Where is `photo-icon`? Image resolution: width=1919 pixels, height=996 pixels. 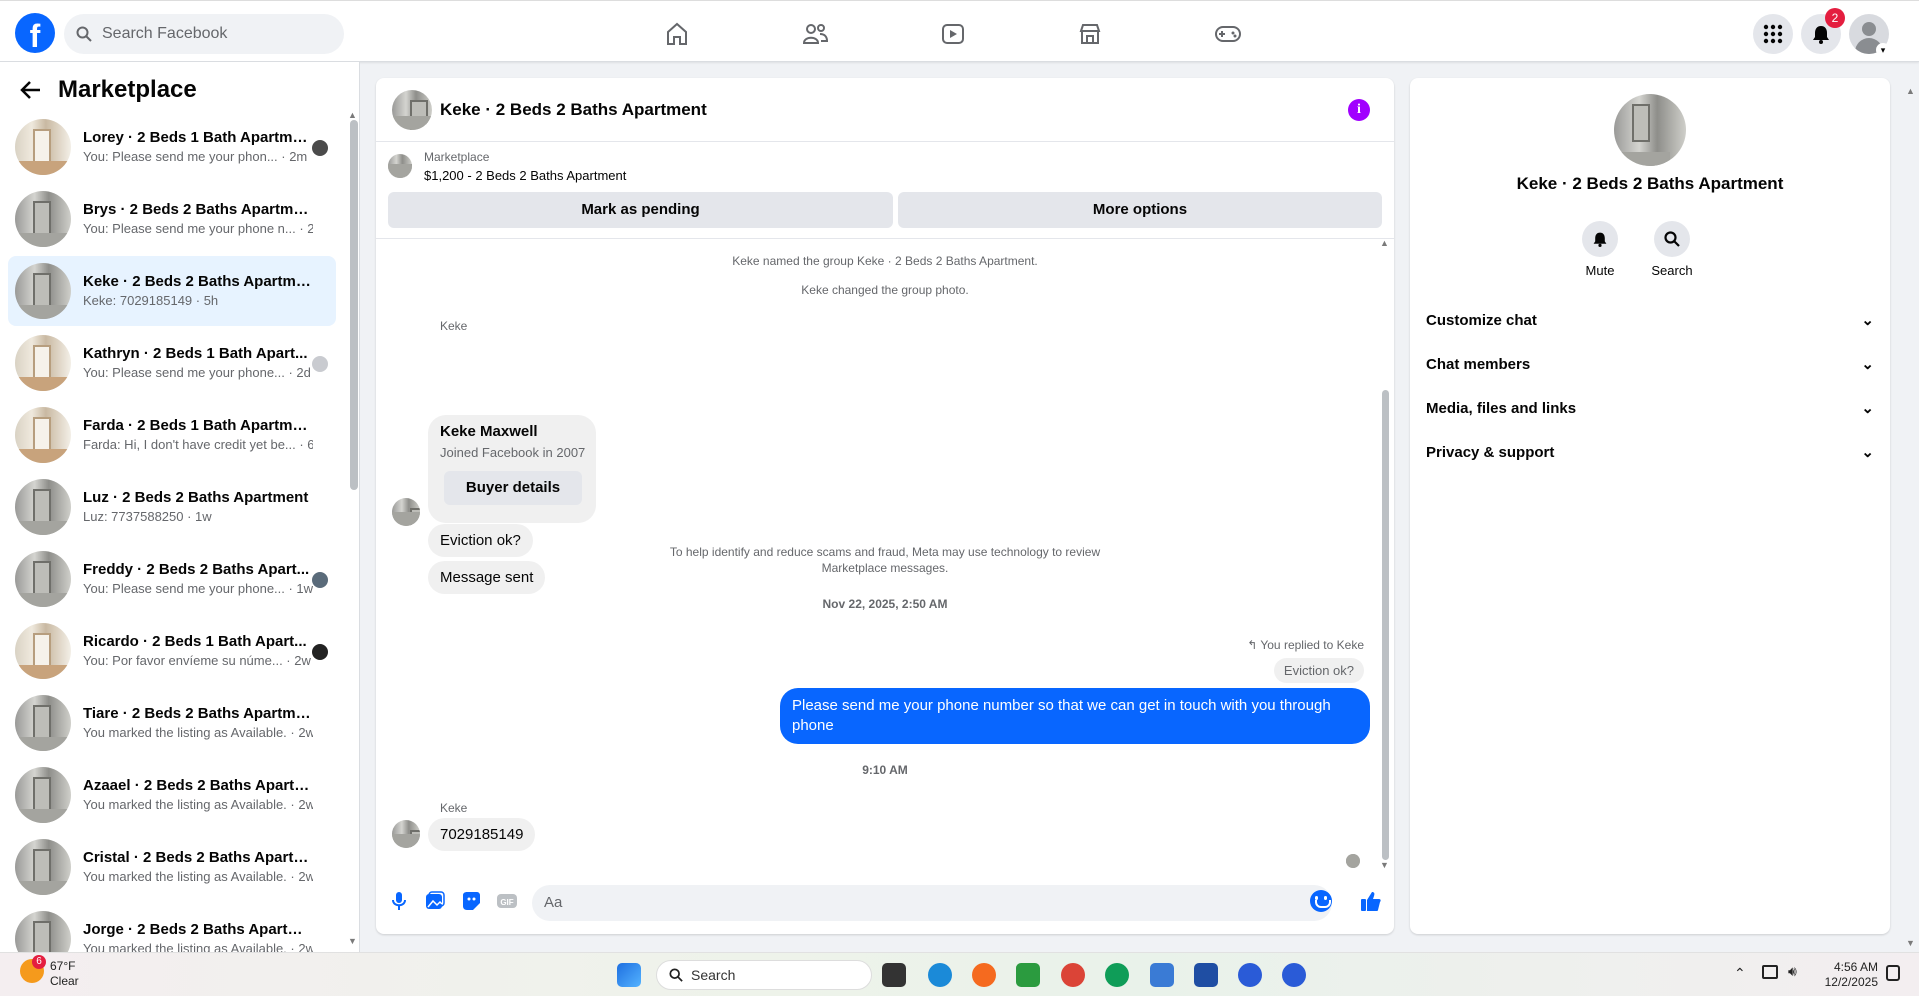 photo-icon is located at coordinates (435, 901).